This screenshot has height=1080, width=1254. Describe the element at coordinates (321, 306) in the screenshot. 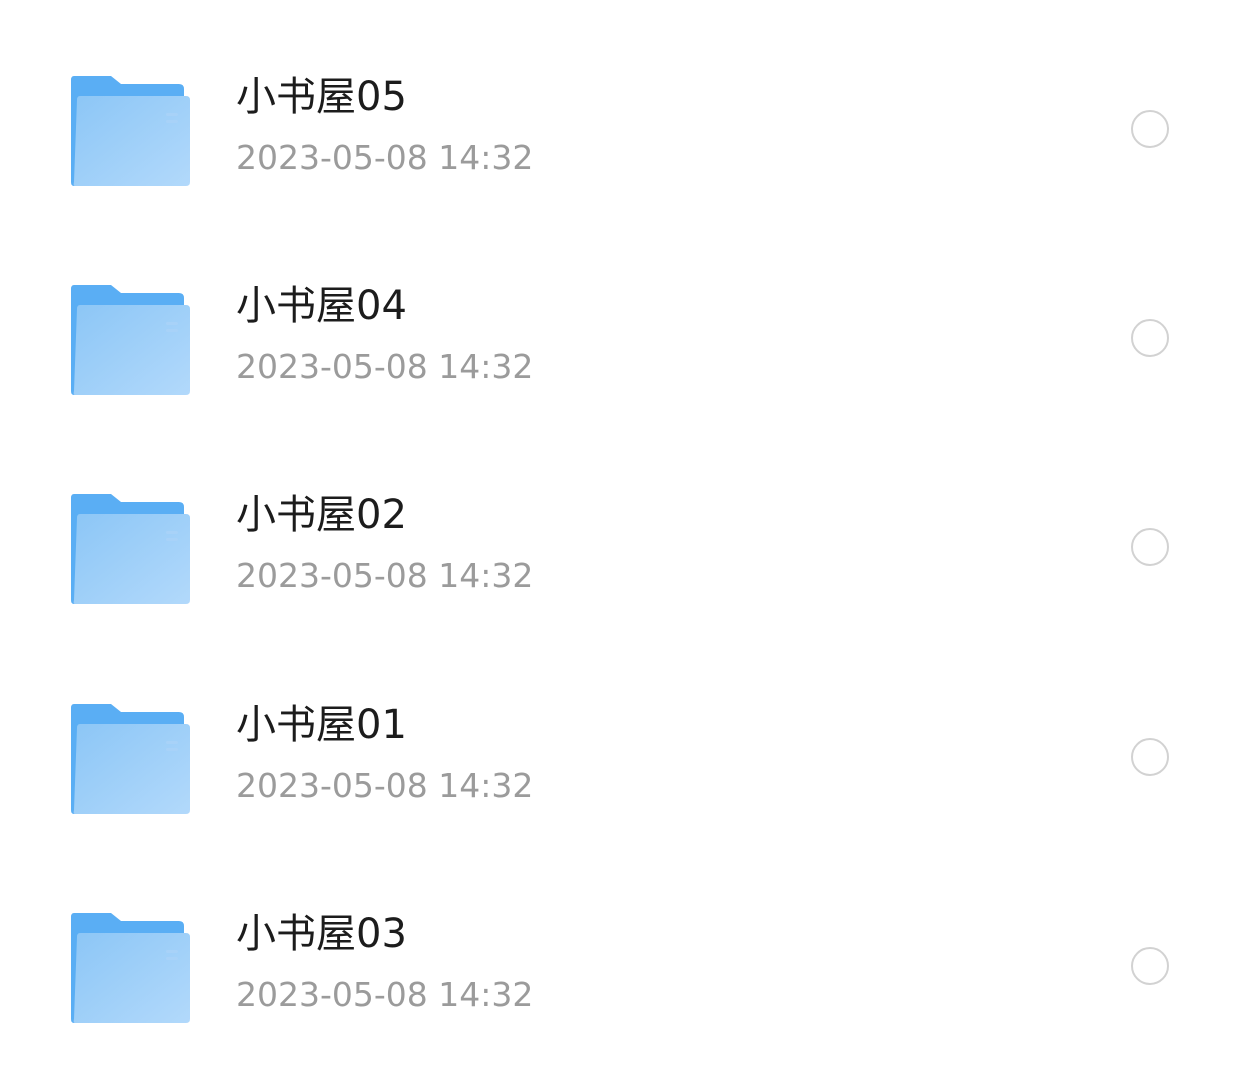

I see `file-name: 小书屋04` at that location.